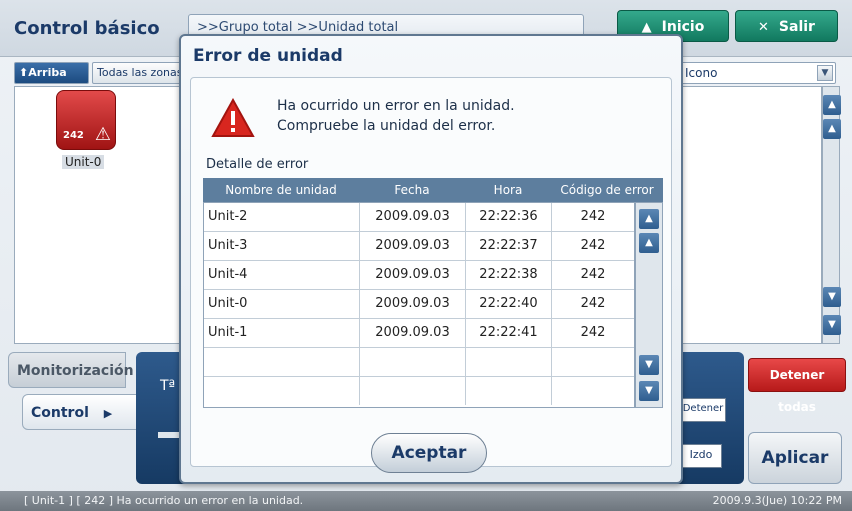 The height and width of the screenshot is (511, 852). I want to click on temp-label: Tª, so click(168, 386).